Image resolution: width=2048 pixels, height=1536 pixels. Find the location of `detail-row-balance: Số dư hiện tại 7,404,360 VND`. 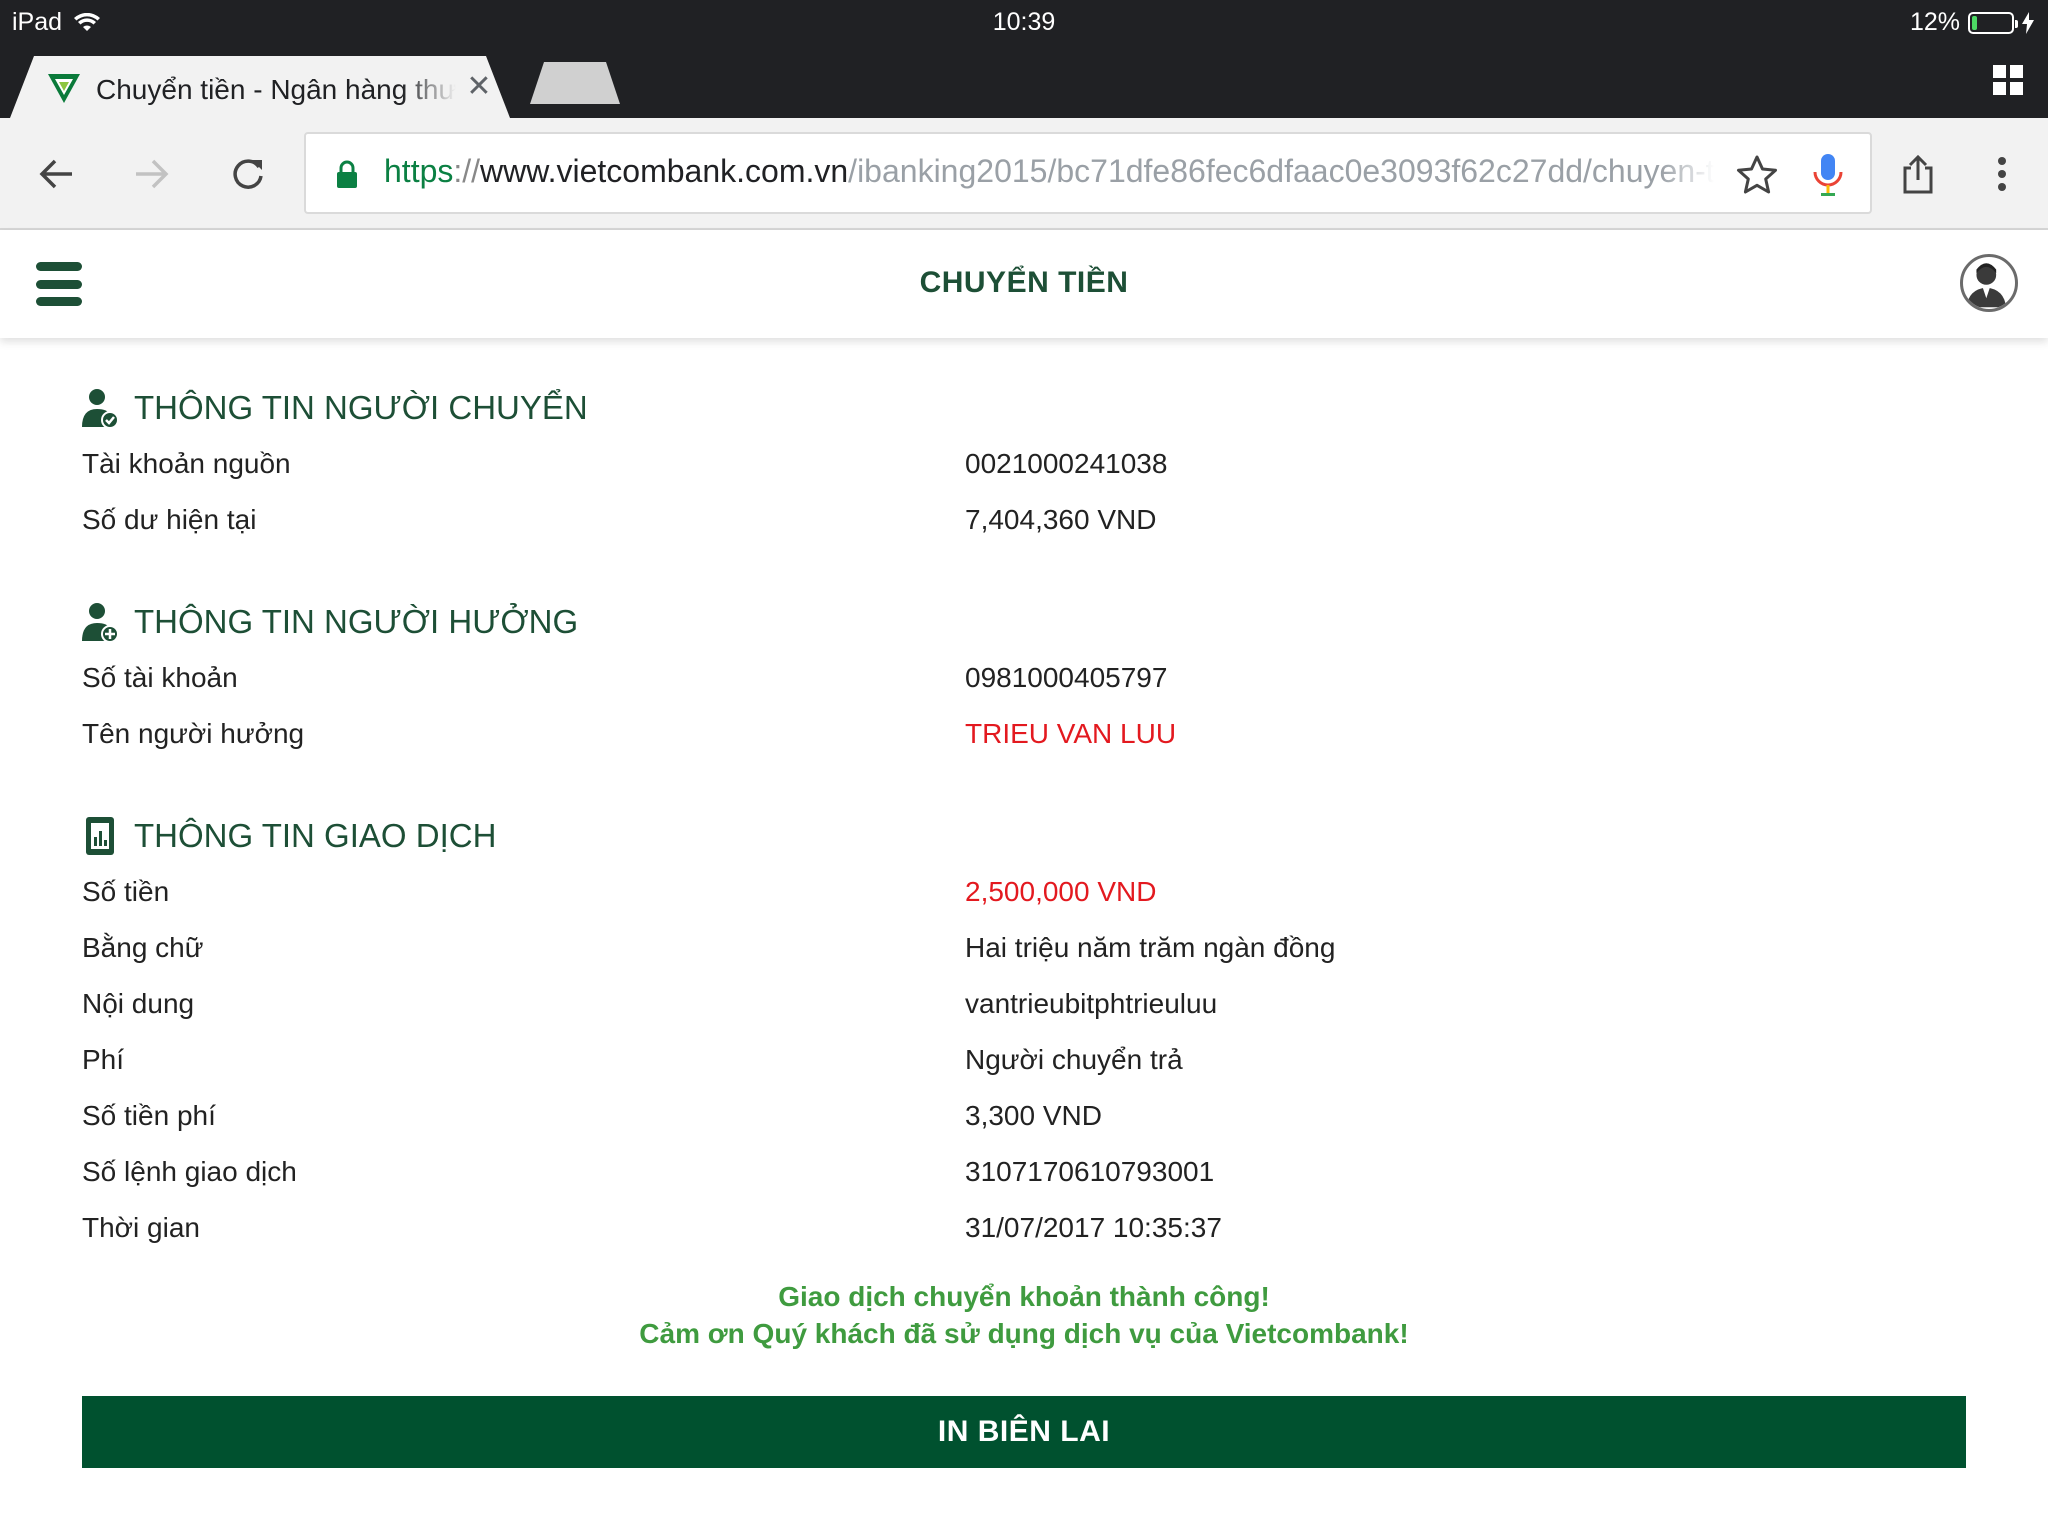

detail-row-balance: Số dư hiện tại 7,404,360 VND is located at coordinates (1024, 520).